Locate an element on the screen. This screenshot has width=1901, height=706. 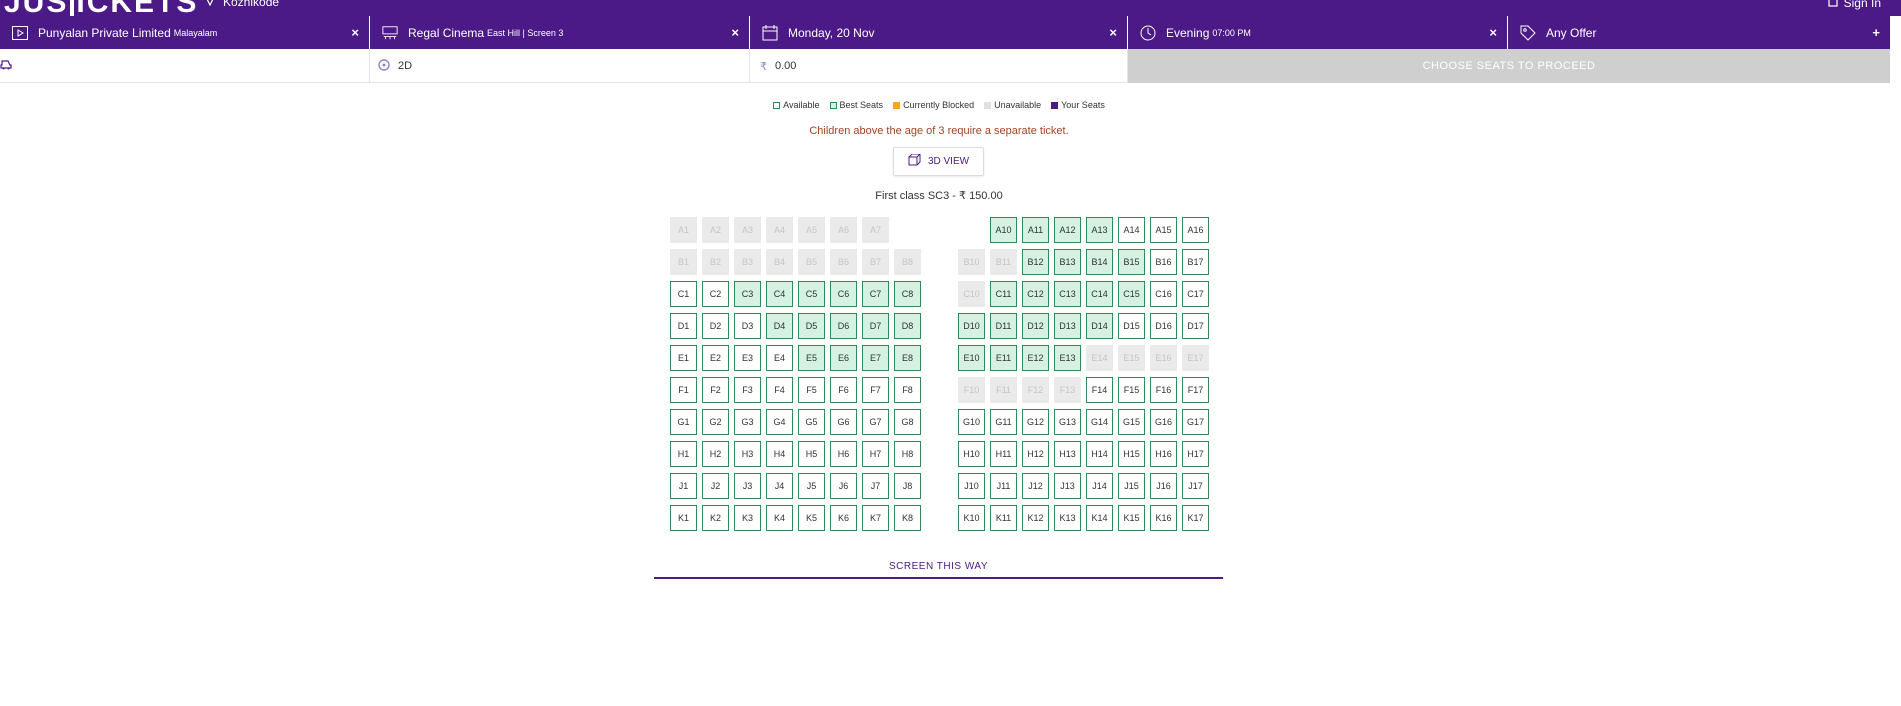
seat-b15: B15 is located at coordinates (1131, 262).